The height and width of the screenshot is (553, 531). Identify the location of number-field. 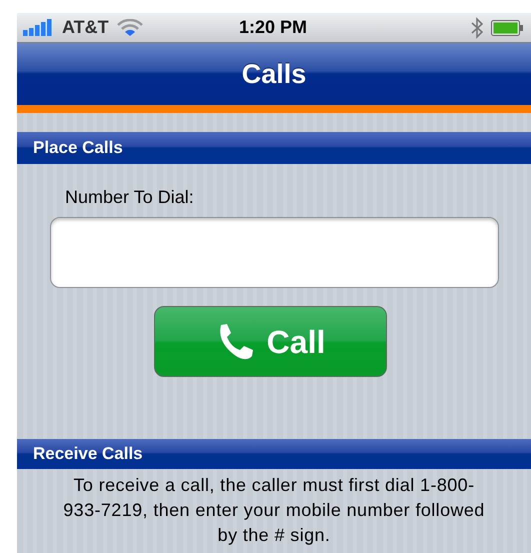
(274, 252).